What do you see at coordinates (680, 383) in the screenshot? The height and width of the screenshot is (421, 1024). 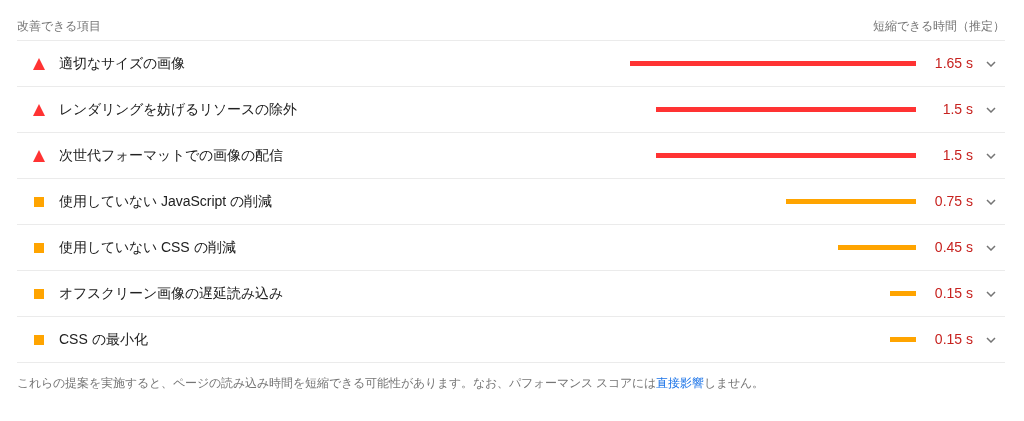 I see `impact-link: 直接影響` at bounding box center [680, 383].